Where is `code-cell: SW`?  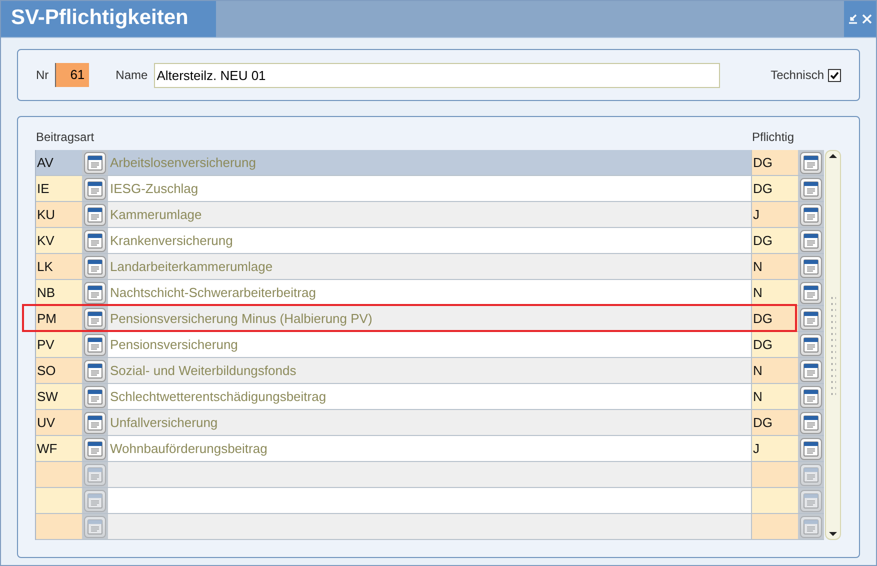 code-cell: SW is located at coordinates (59, 396).